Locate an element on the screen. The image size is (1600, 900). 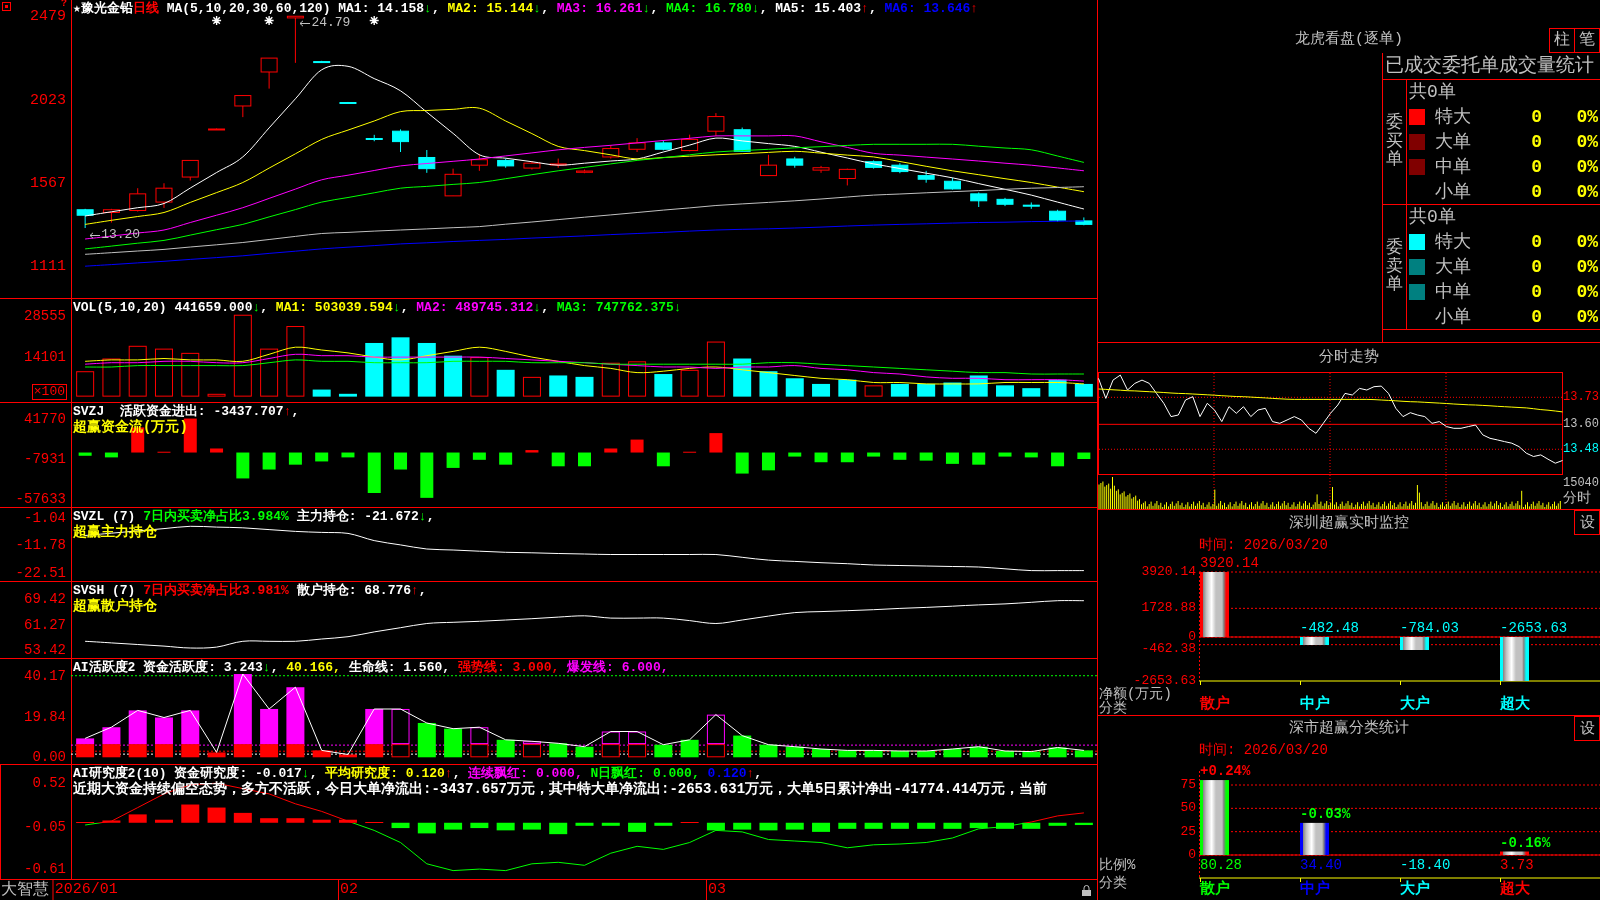
indicator-legend: SVZL (7) 7日内买卖净占比3.984% 主力持仓: -21.672↓, is located at coordinates (254, 516).